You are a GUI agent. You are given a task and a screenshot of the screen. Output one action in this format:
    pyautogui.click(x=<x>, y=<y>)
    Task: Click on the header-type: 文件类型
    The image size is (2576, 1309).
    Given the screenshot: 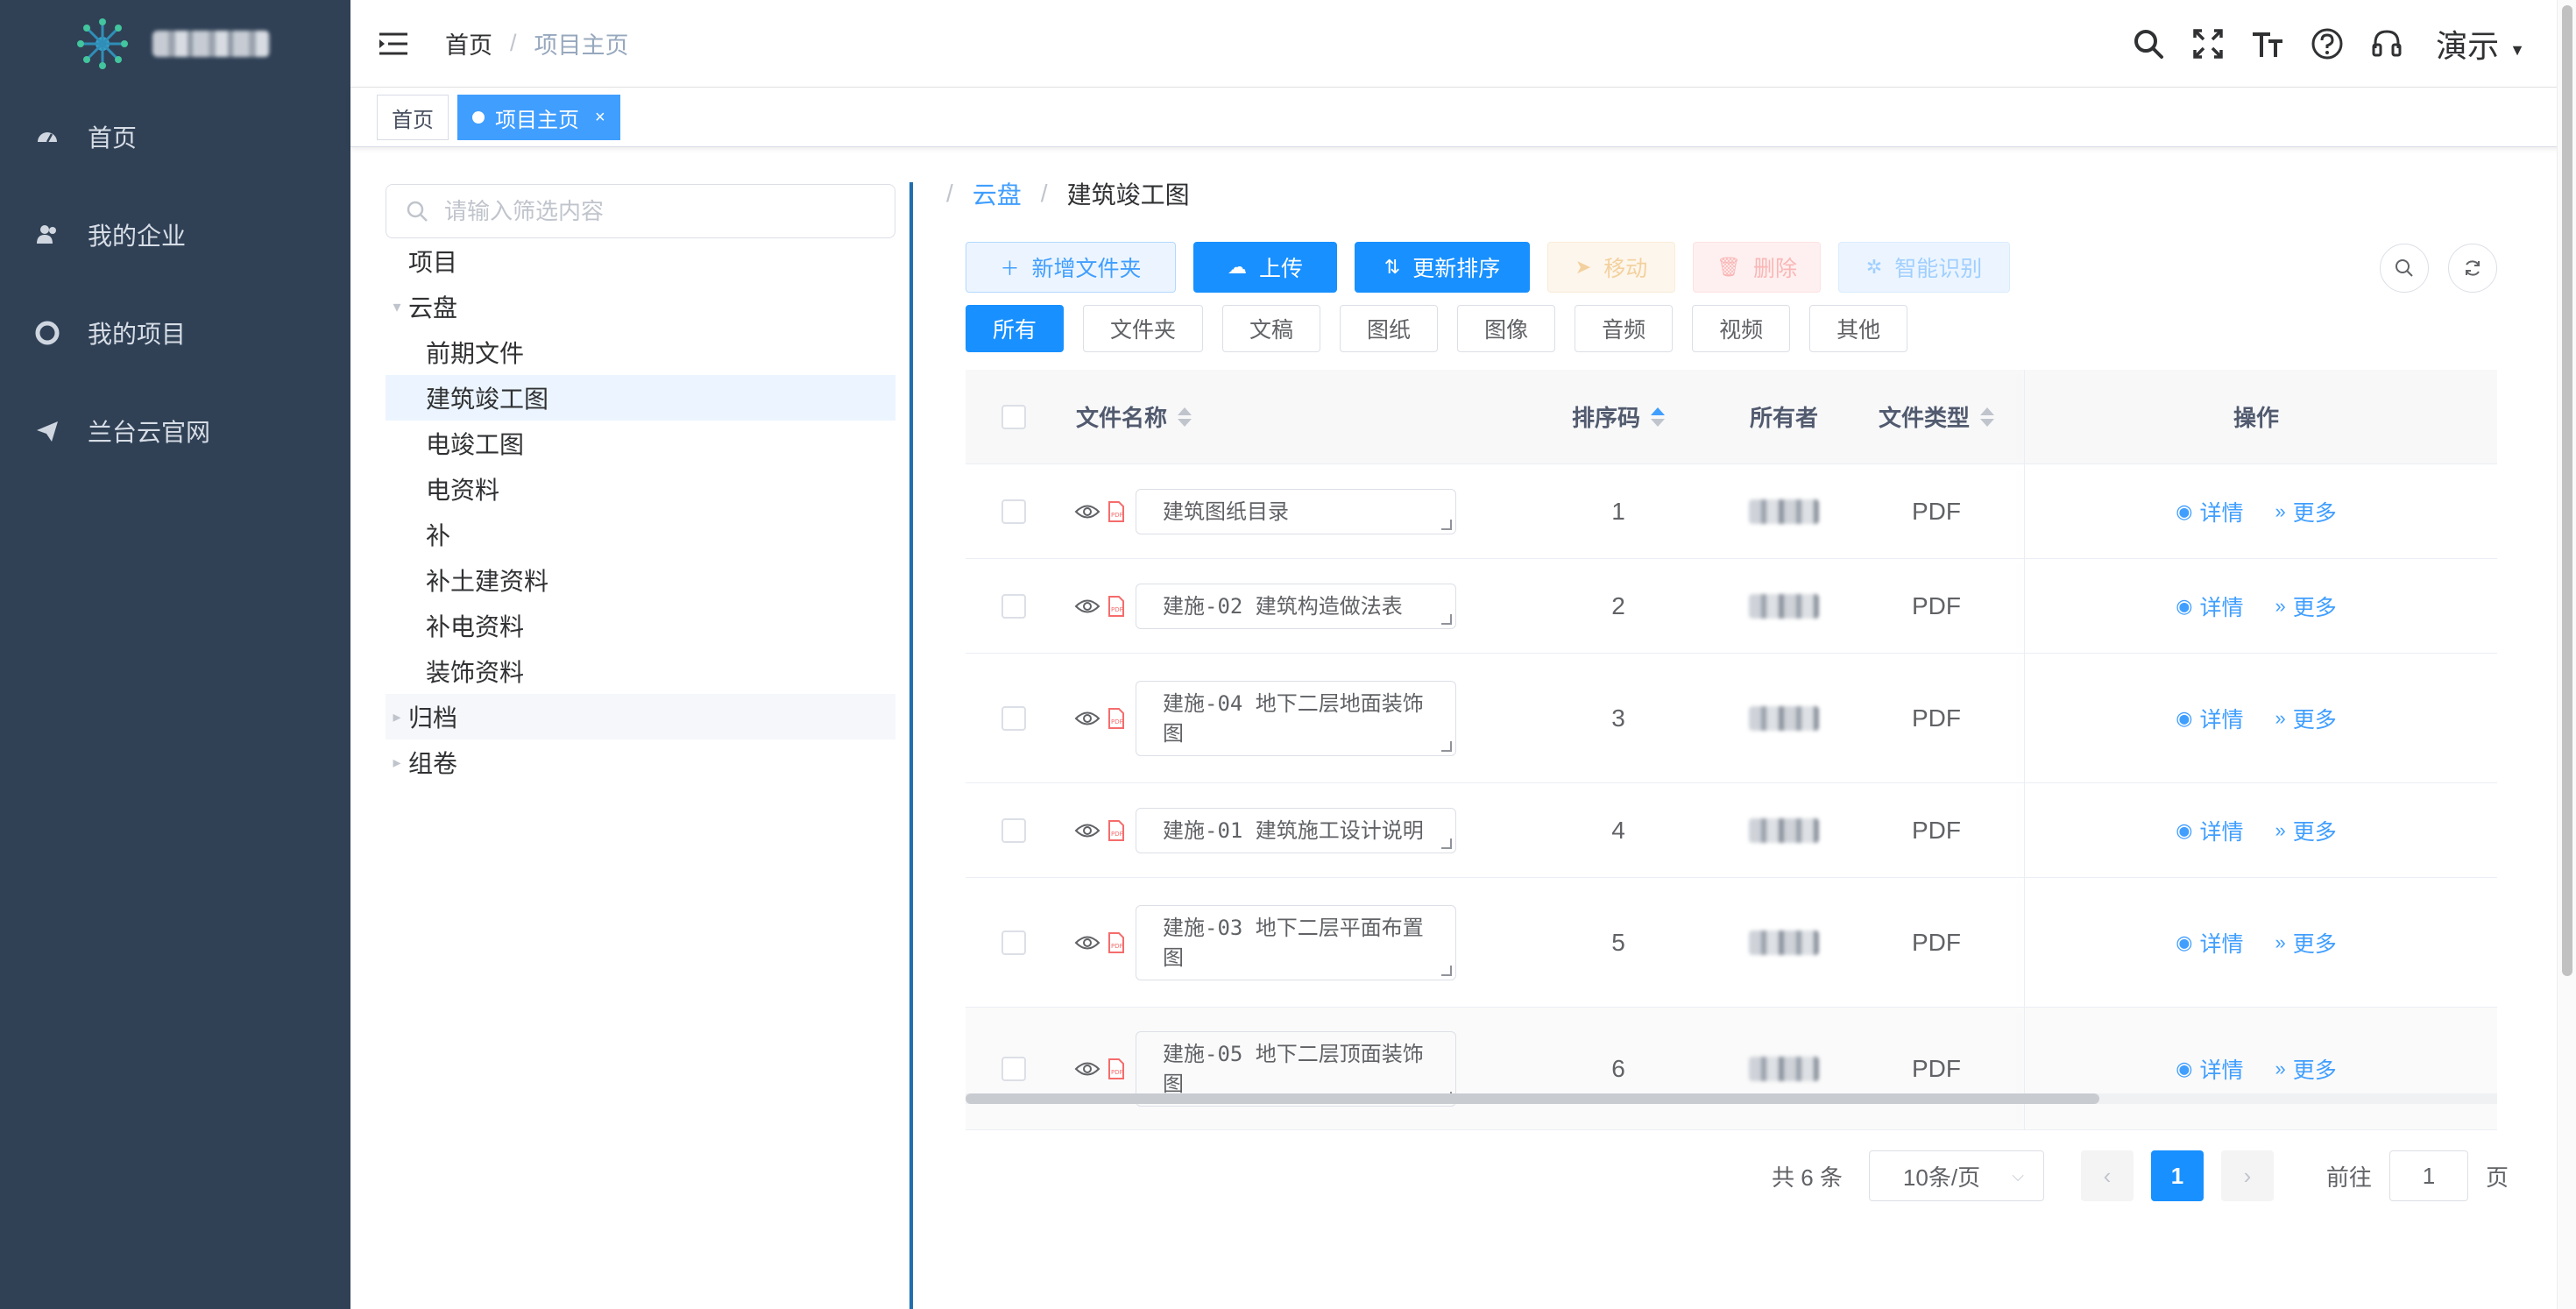 What is the action you would take?
    pyautogui.click(x=1936, y=416)
    